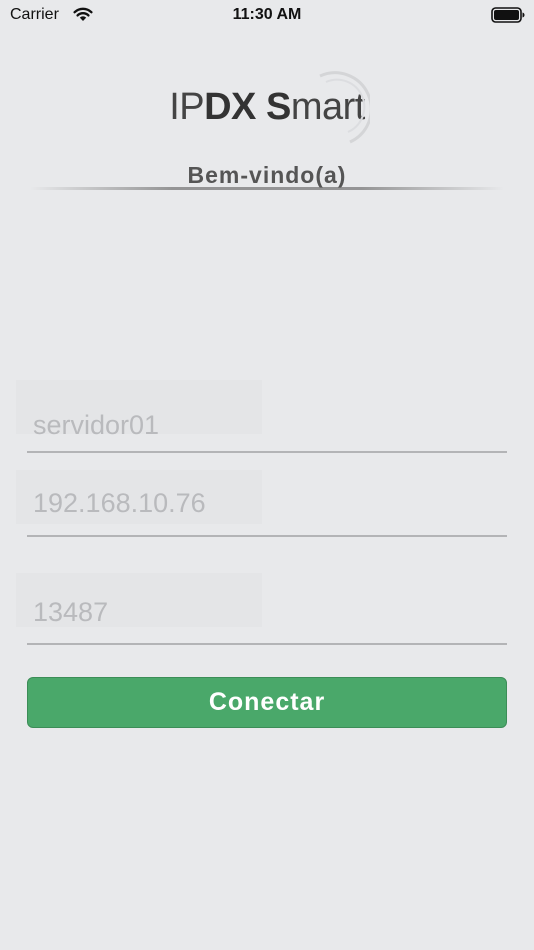 The image size is (534, 950). I want to click on connect-button: Conectar, so click(267, 702).